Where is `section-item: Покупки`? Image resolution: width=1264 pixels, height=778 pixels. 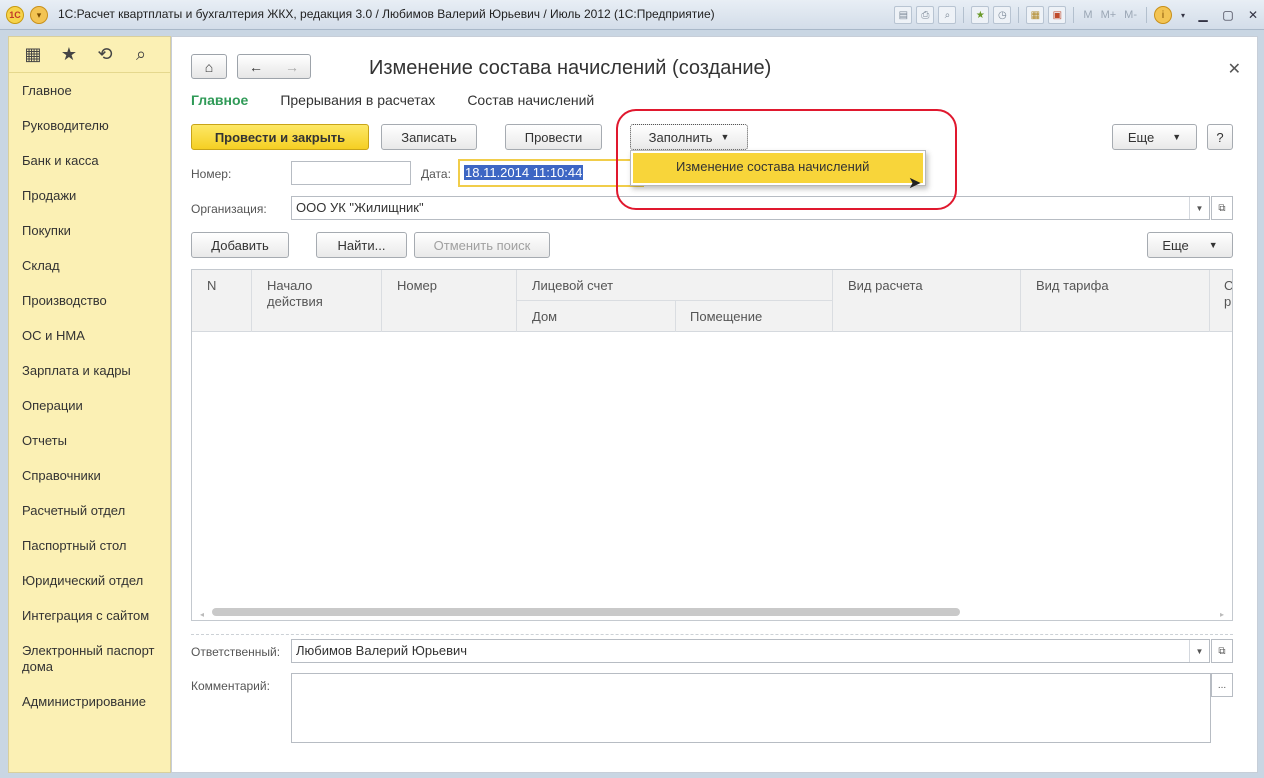
section-item: Покупки is located at coordinates (89, 230).